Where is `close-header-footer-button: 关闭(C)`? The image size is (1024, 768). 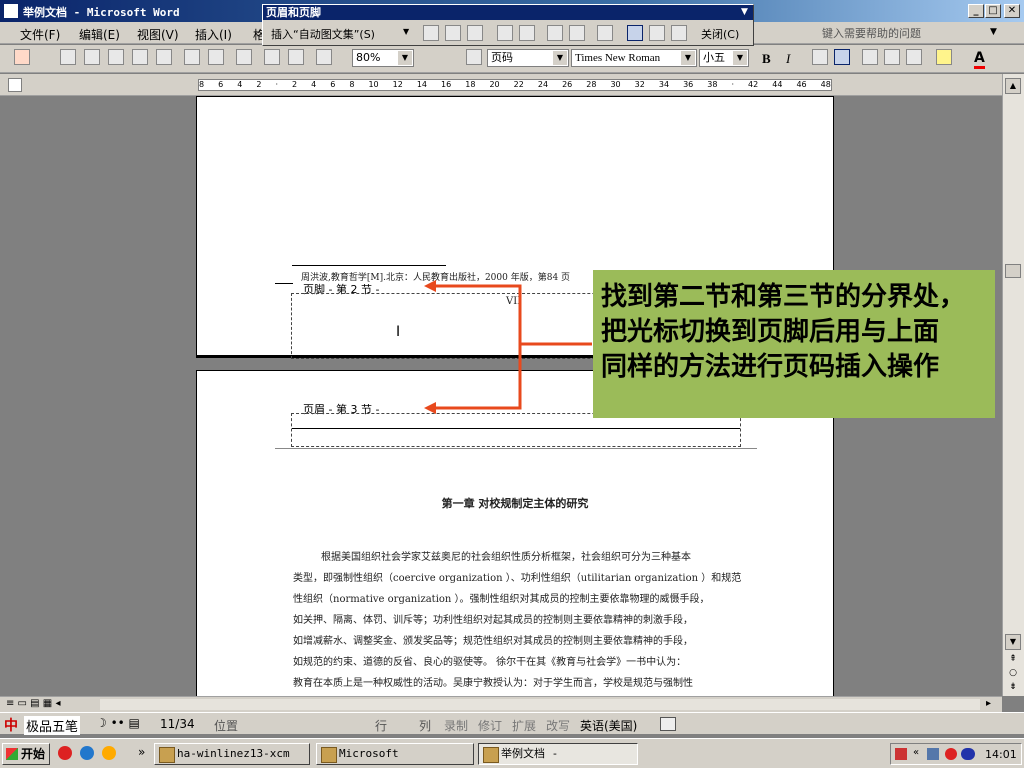
close-header-footer-button: 关闭(C) is located at coordinates (720, 34).